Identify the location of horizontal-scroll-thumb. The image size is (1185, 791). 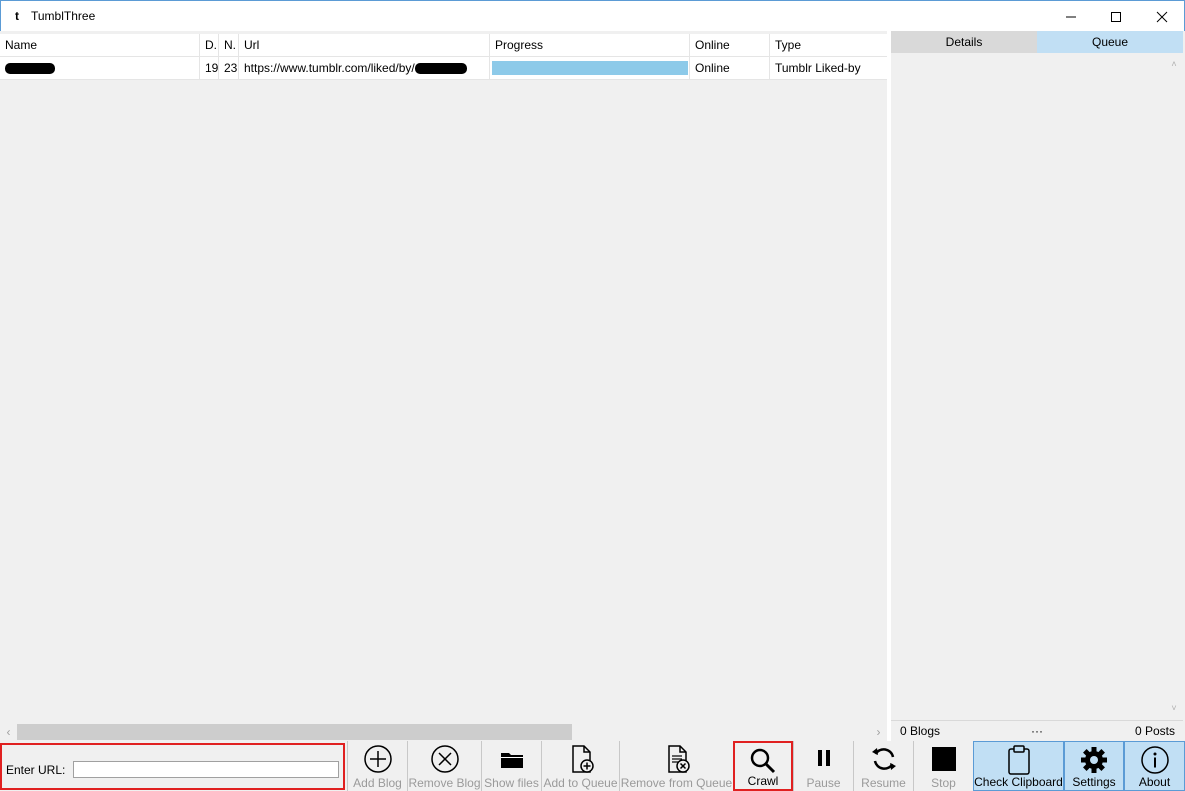
(294, 732).